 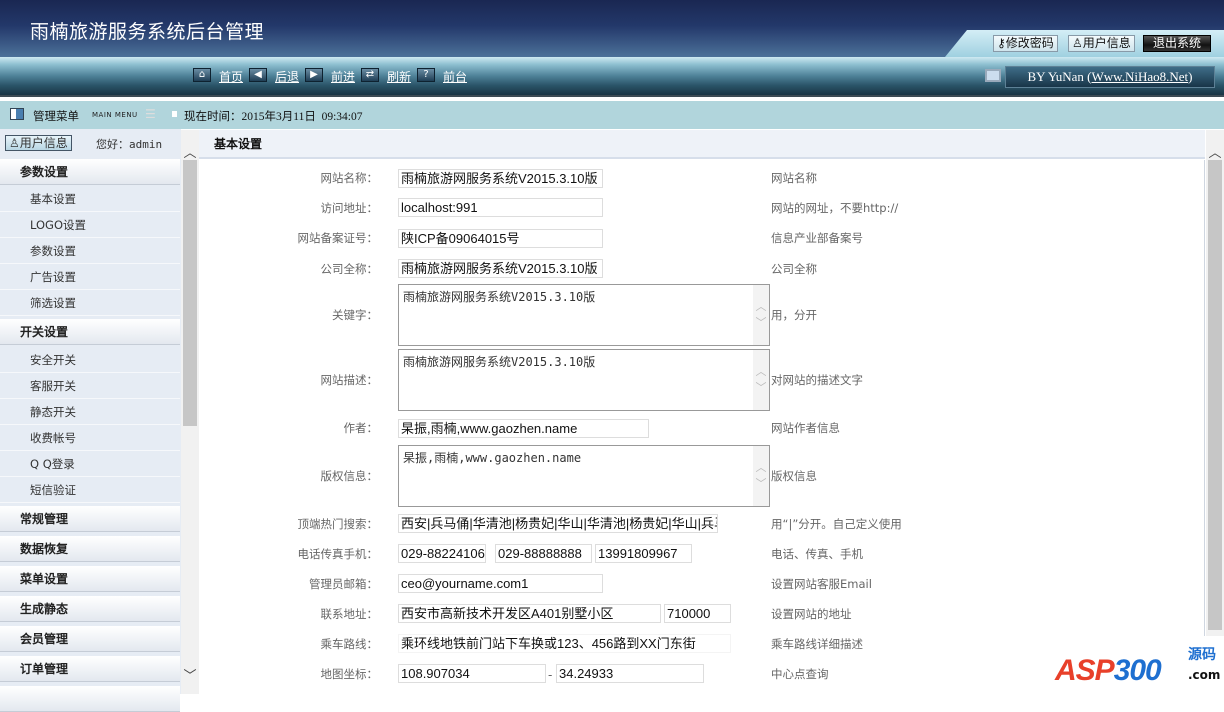 I want to click on route-input: 乘环线地铁前门站下车换或123、456路到XX门东街, so click(x=564, y=643).